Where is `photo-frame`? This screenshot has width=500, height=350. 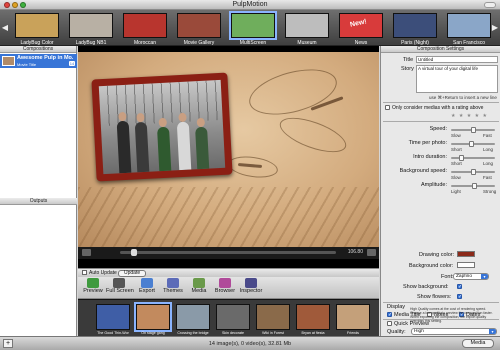 photo-frame is located at coordinates (162, 127).